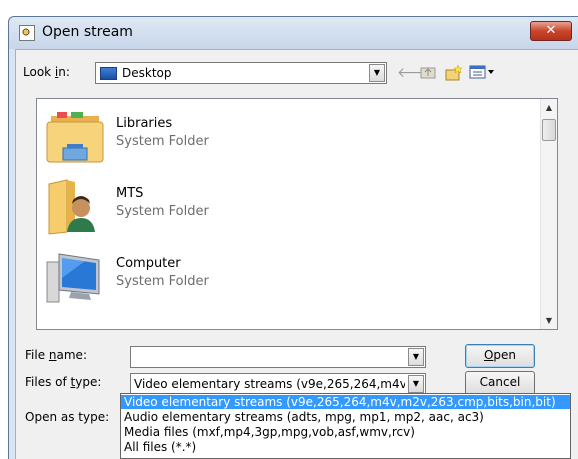 The image size is (578, 459). I want to click on window-title: Open stream, so click(87, 32).